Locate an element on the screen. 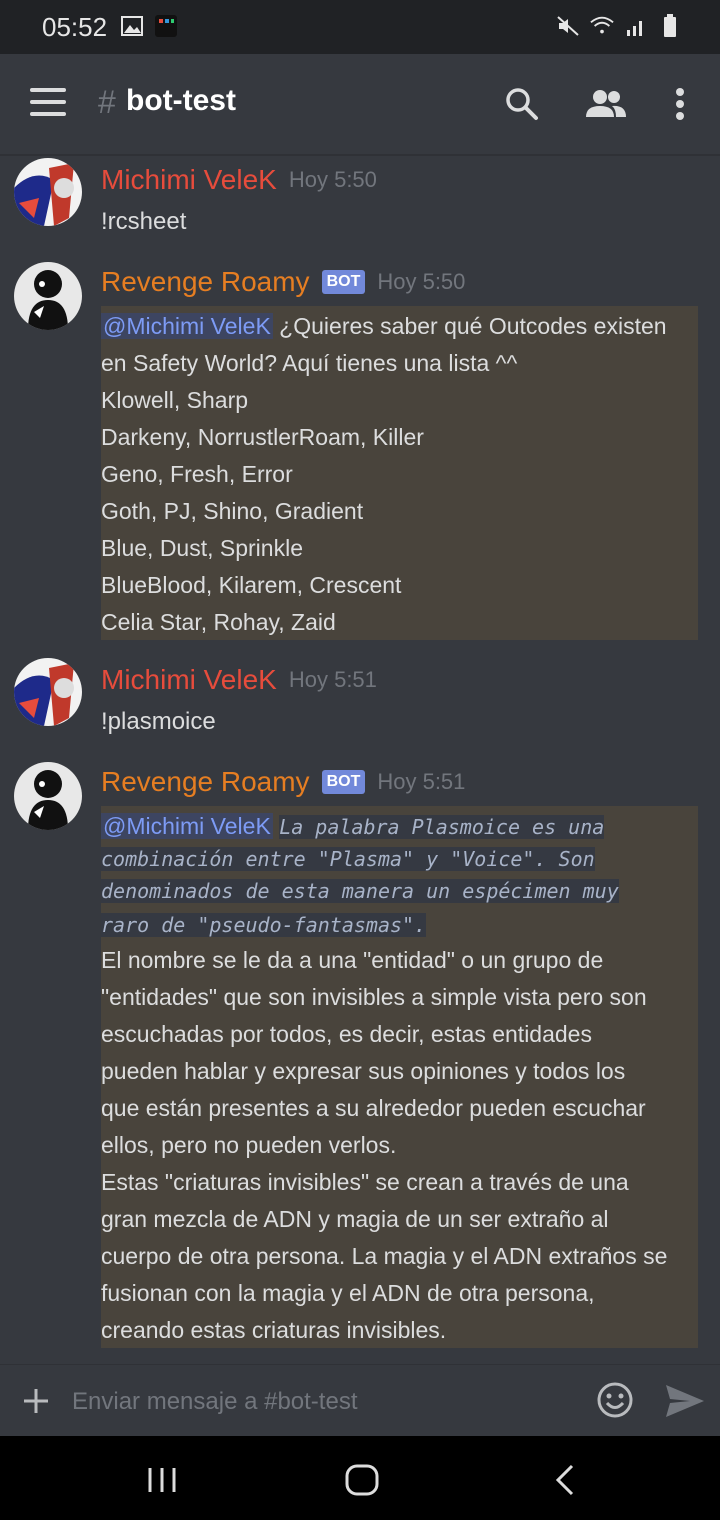  message-line: Geno, Fresh, Error is located at coordinates (197, 474).